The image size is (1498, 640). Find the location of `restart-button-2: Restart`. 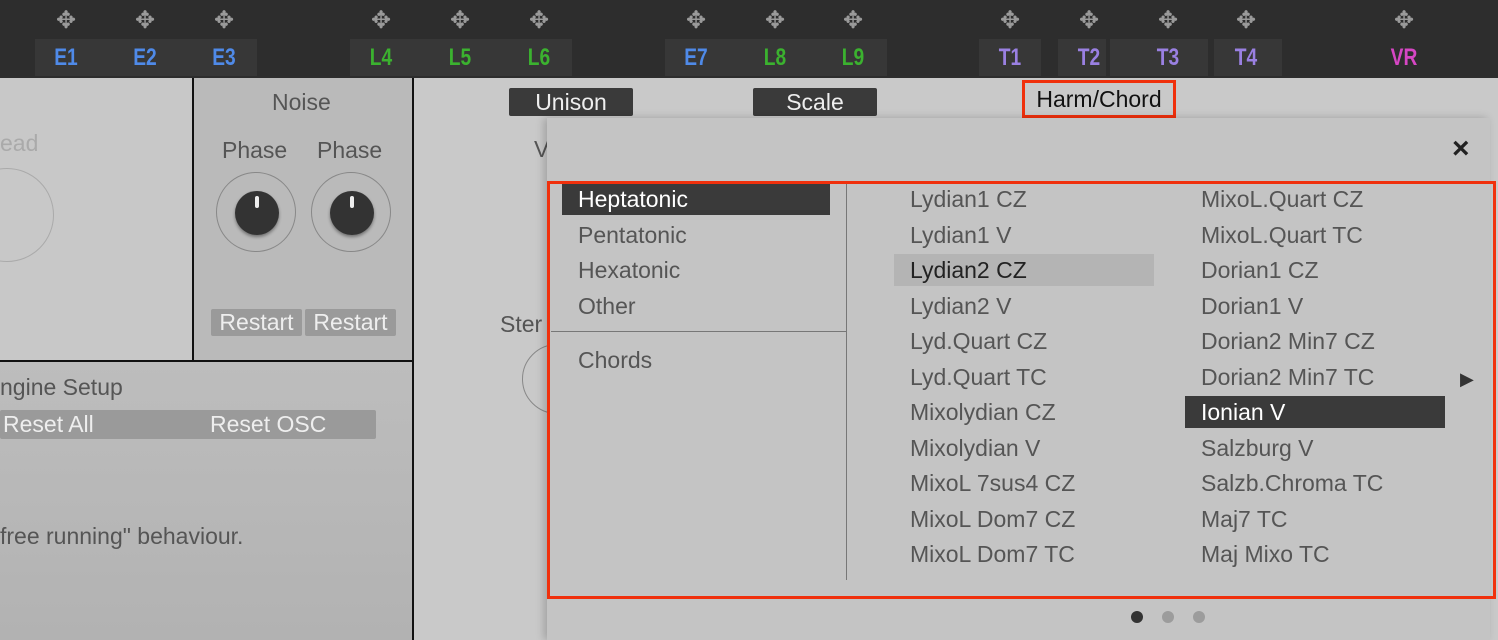

restart-button-2: Restart is located at coordinates (350, 322).